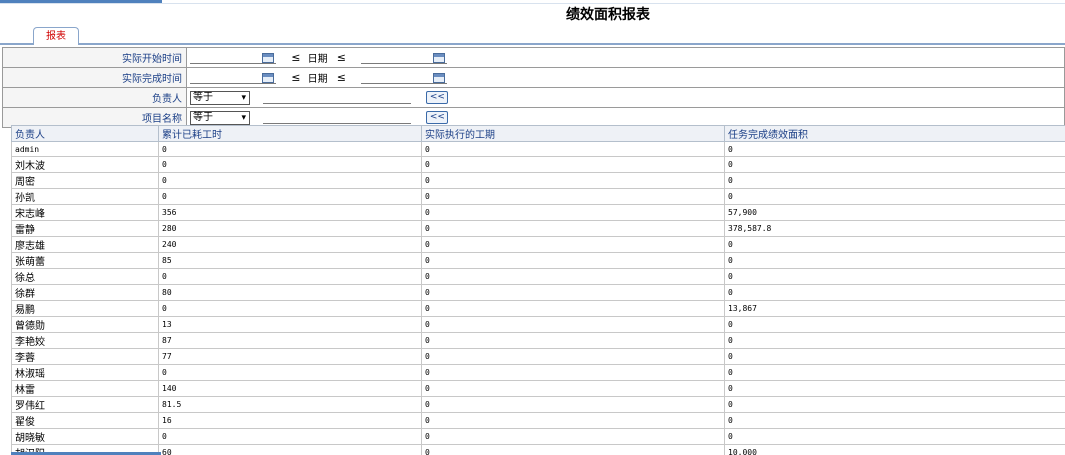 The height and width of the screenshot is (455, 1065). I want to click on table-row: 宋志峰 356 0 57,900, so click(538, 213).